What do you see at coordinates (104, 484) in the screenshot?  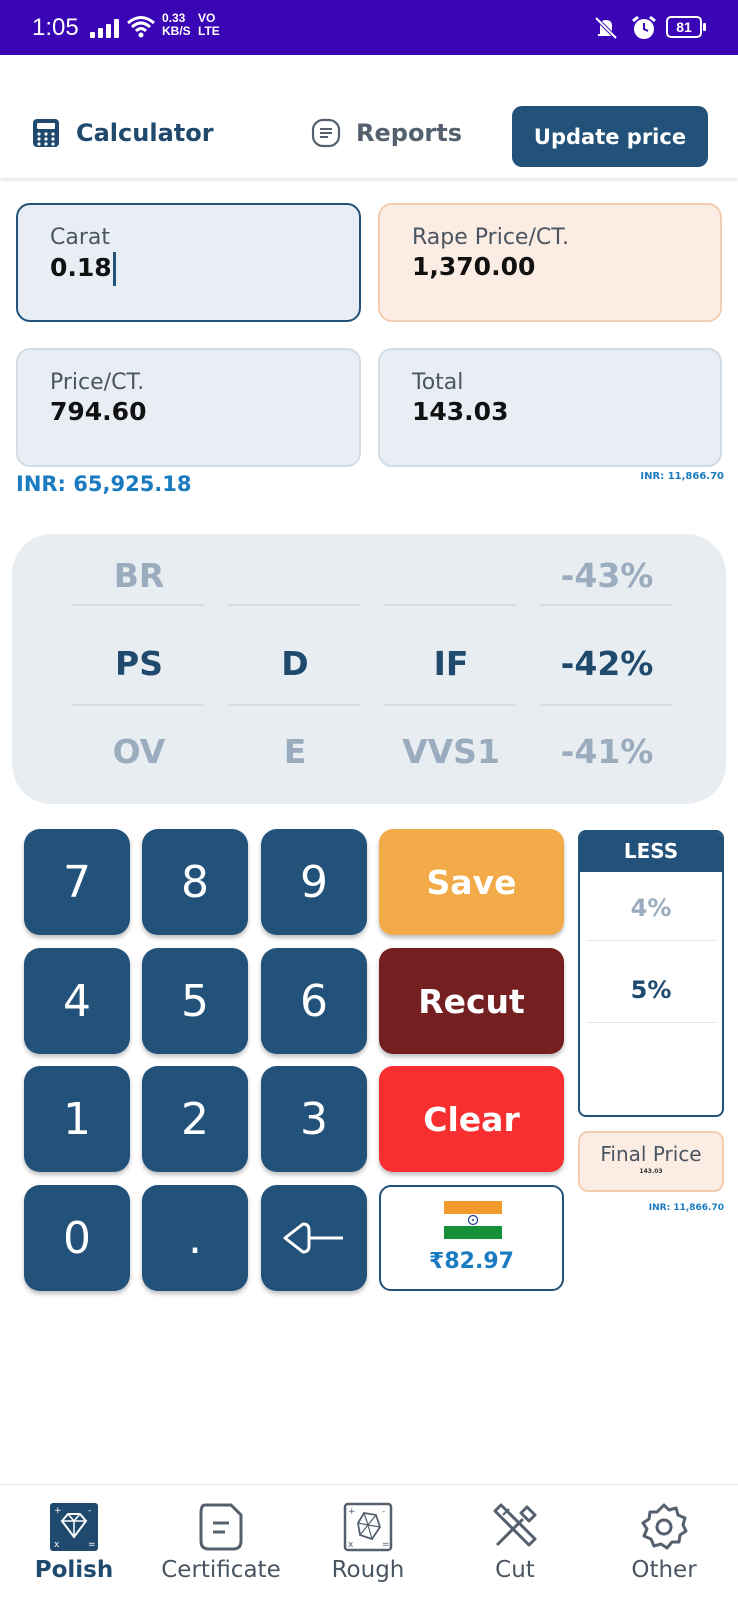 I see `inr-price-value: INR: 65,925.18` at bounding box center [104, 484].